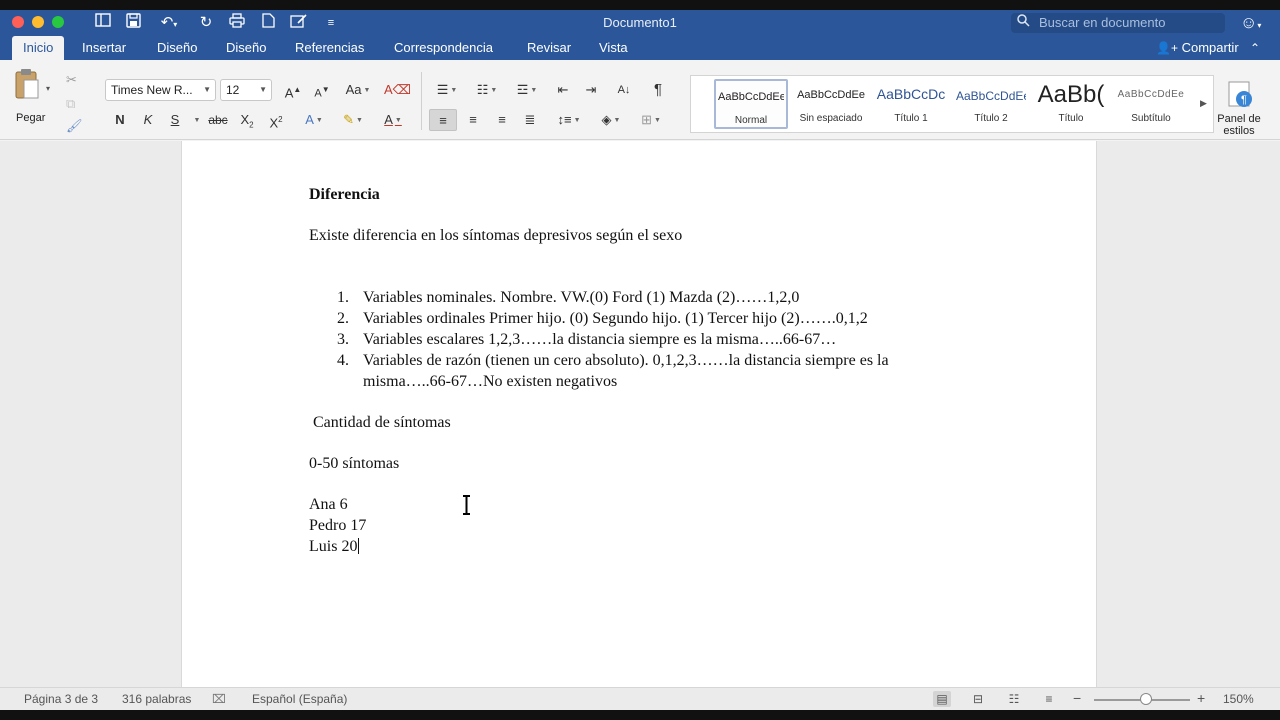 The image size is (1280, 720). What do you see at coordinates (27, 84) in the screenshot?
I see `paste-icon` at bounding box center [27, 84].